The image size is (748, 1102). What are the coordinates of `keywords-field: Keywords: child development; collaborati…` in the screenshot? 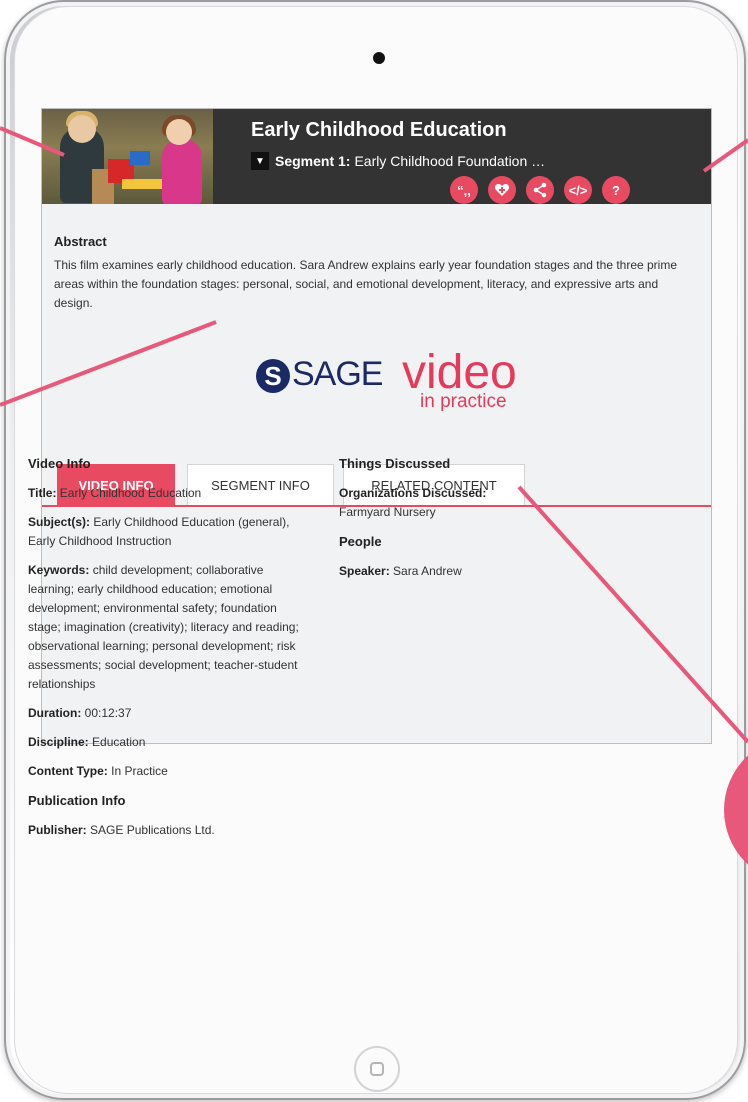 It's located at (168, 627).